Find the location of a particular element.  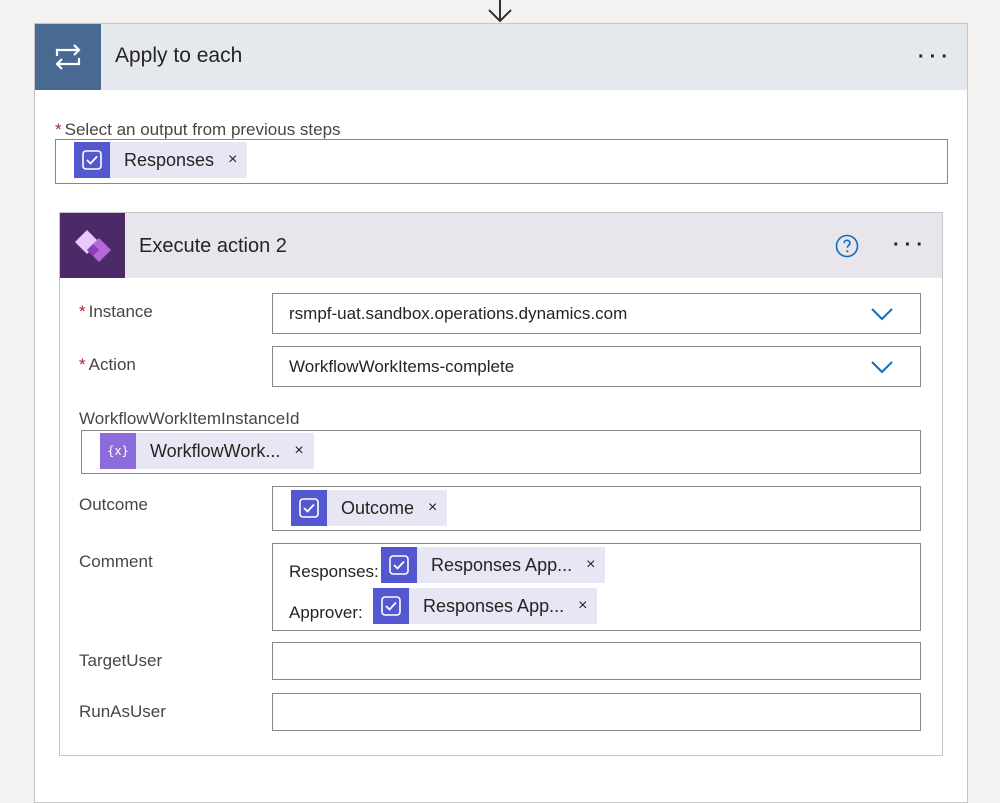

action-label-text: Action is located at coordinates (112, 364).